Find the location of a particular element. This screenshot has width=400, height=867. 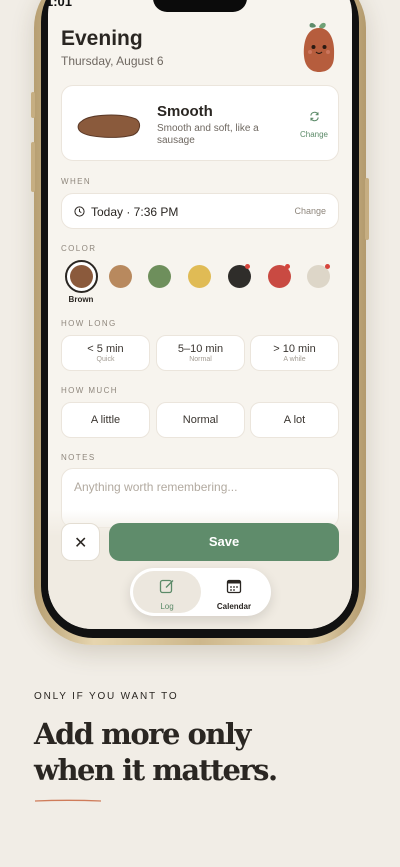

how-much-option-label: A lot is located at coordinates (294, 420).